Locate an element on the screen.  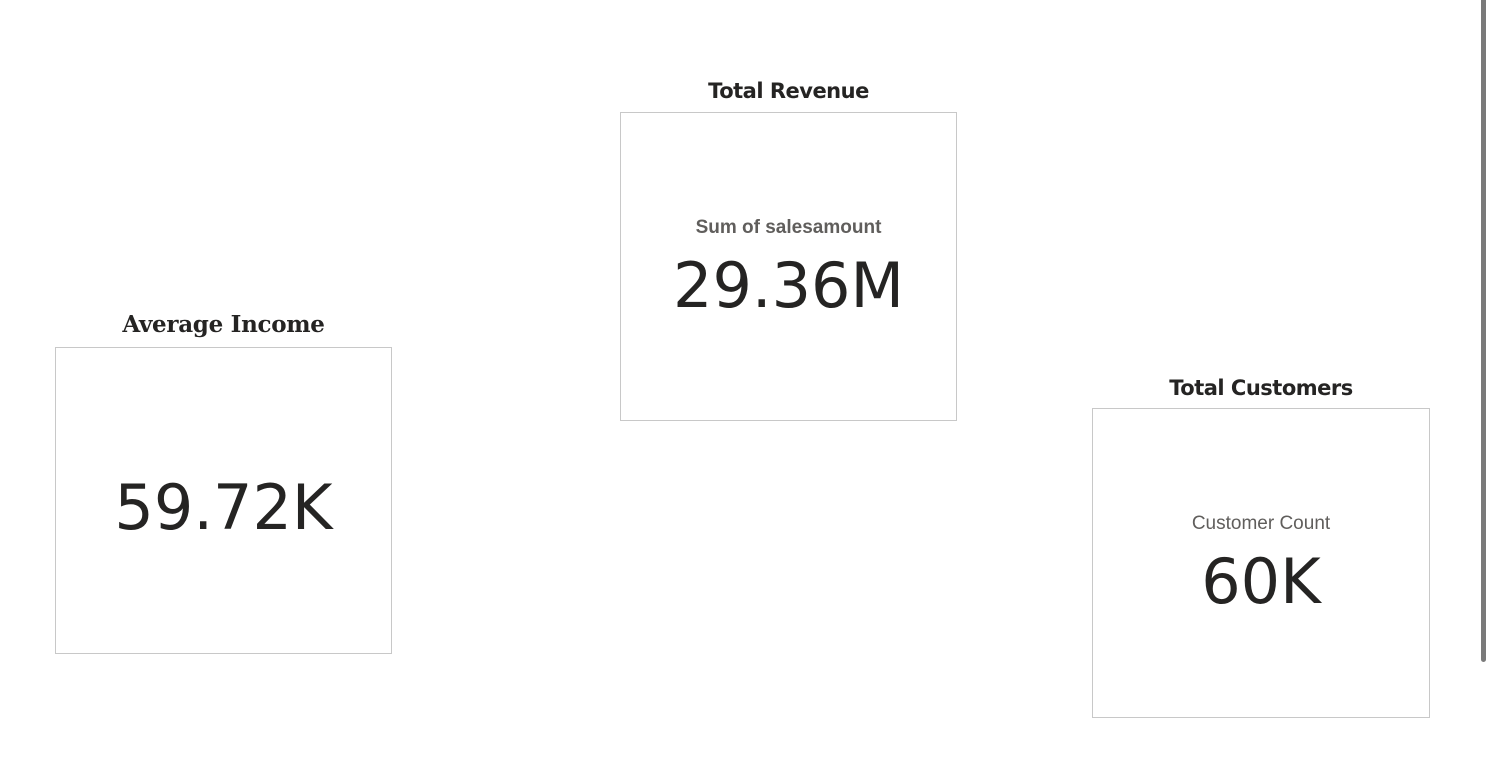
total-revenue-title: Total Revenue is located at coordinates (788, 91).